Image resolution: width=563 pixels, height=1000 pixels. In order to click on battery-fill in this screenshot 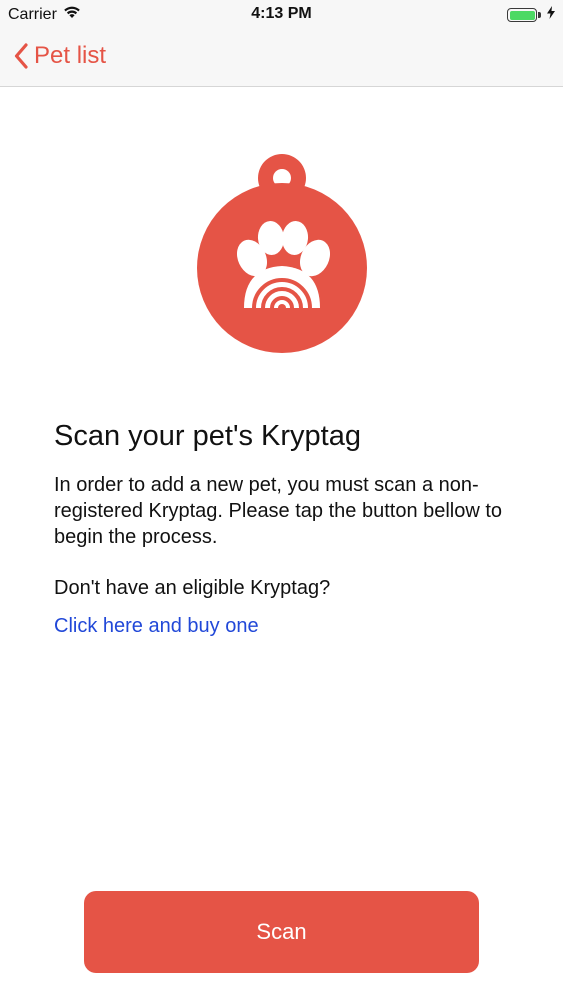, I will do `click(522, 15)`.